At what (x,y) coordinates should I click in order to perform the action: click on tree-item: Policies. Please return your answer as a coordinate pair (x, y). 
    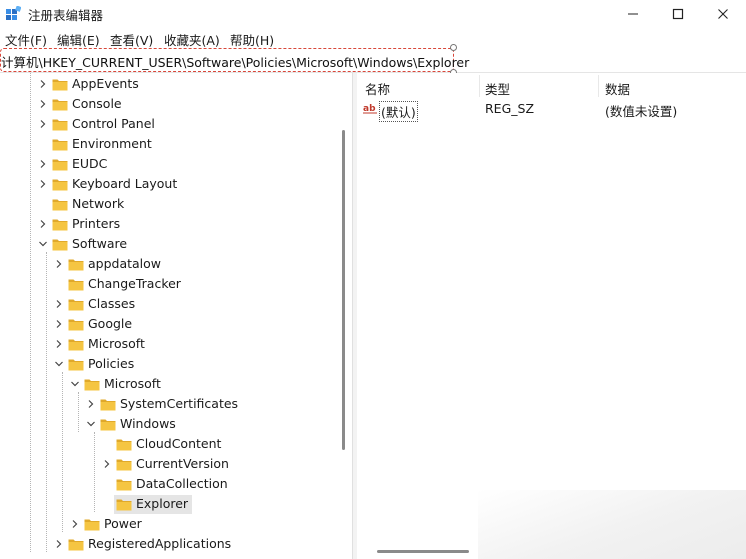
    Looking at the image, I should click on (170, 364).